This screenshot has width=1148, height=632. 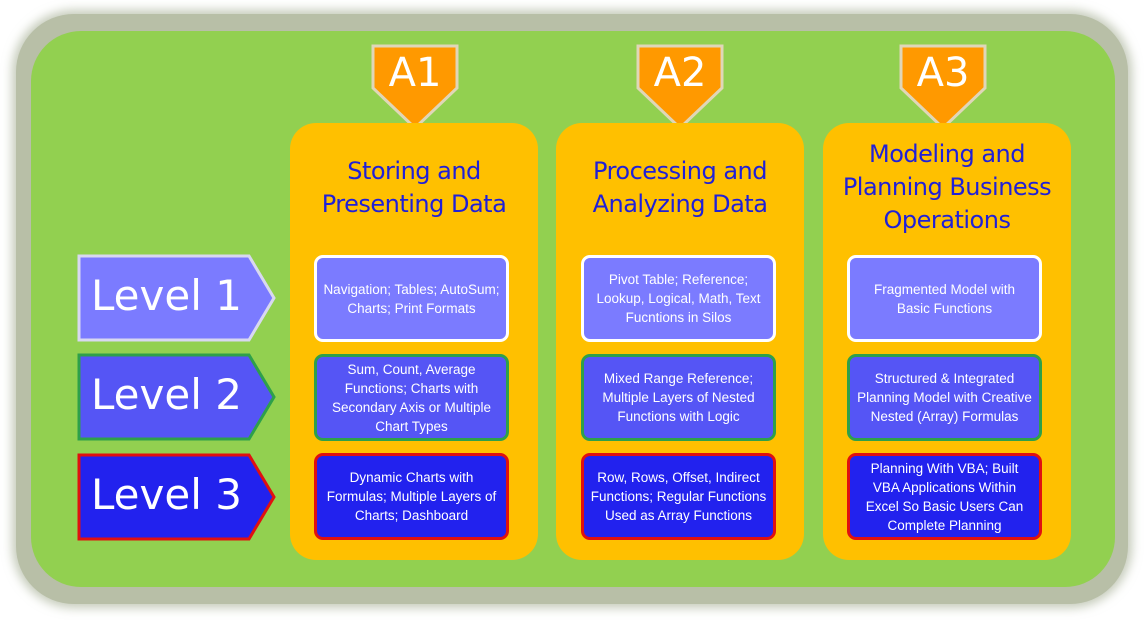 I want to click on level-3-label: Level 3, so click(x=166, y=494).